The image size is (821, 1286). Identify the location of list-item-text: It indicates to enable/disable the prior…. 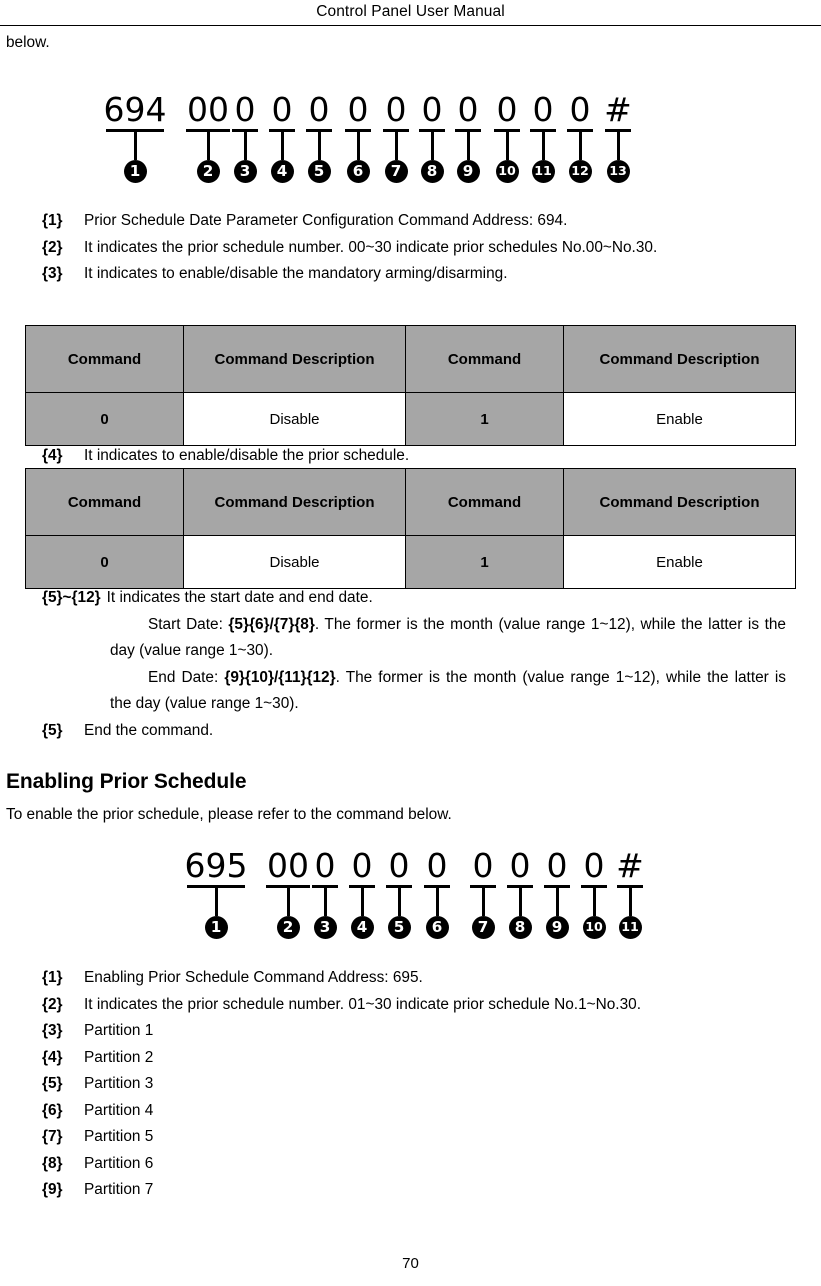
(247, 455).